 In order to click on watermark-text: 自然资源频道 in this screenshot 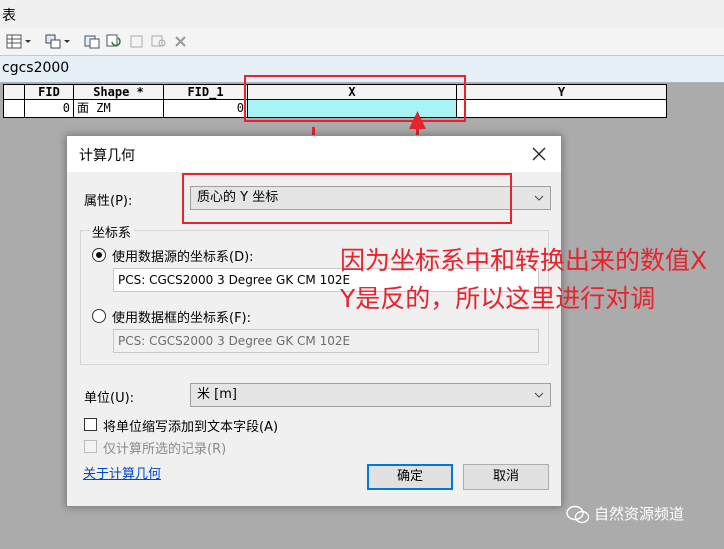, I will do `click(639, 514)`.